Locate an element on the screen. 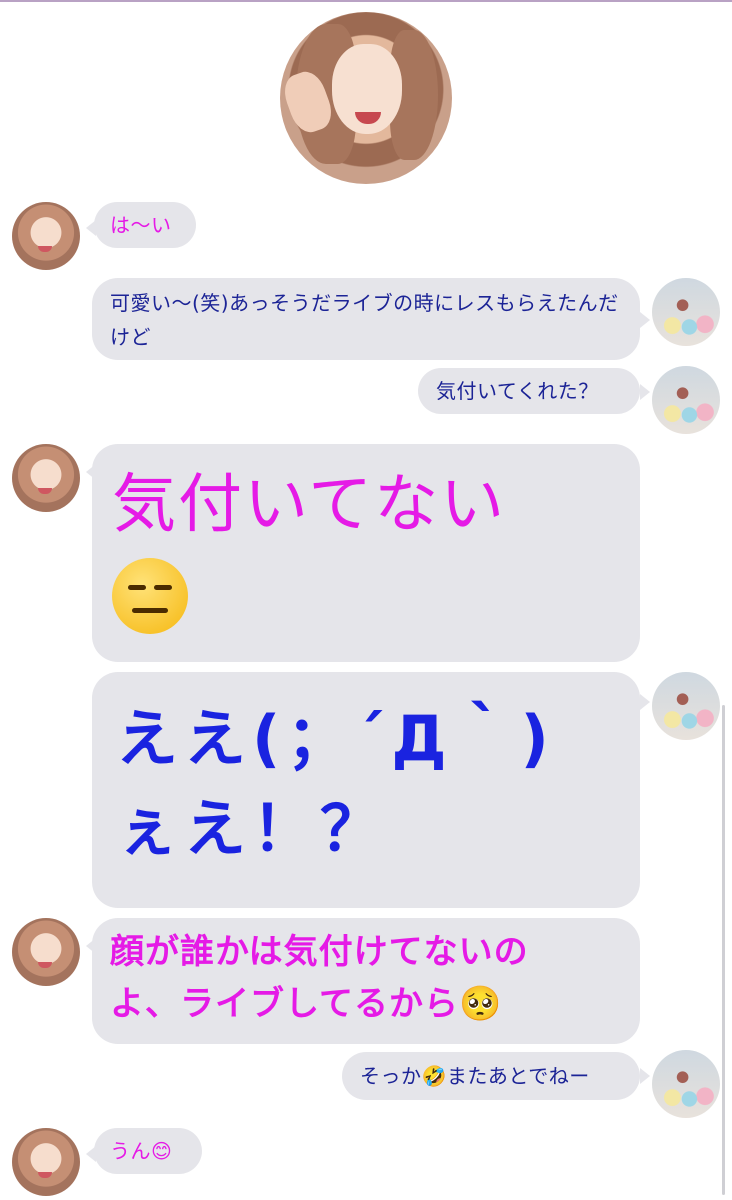  message-bubble: は〜い is located at coordinates (145, 225).